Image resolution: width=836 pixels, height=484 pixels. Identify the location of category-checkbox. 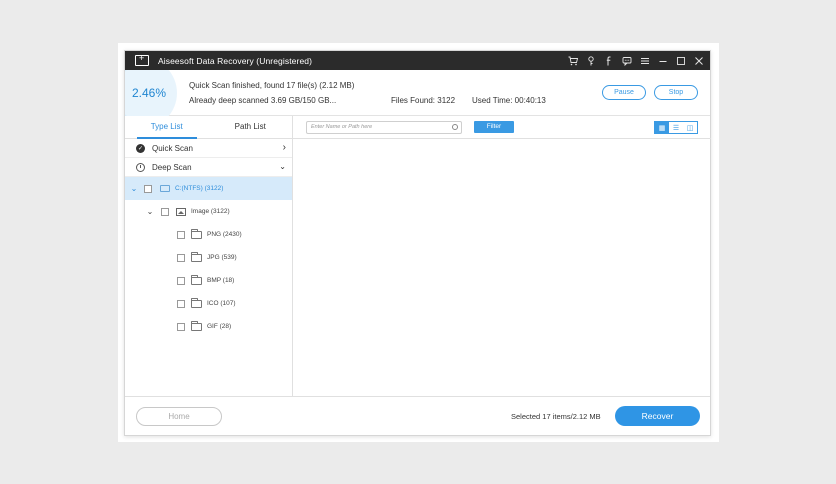
(165, 211).